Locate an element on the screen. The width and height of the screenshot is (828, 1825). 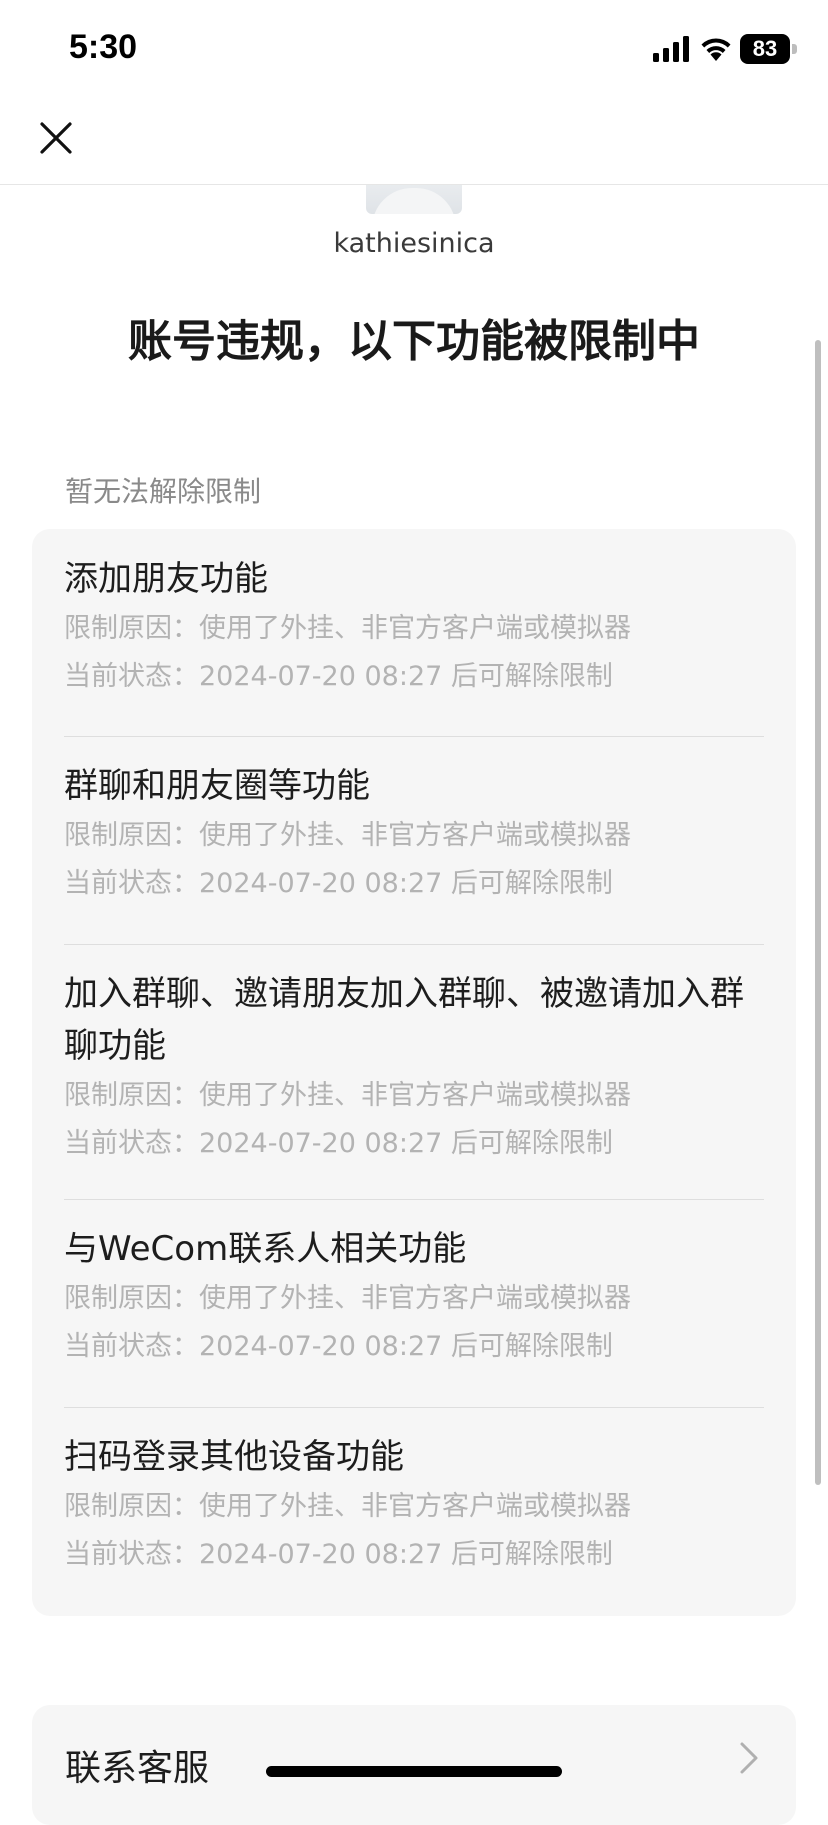
restriction-title: 群聊和朋友圈等功能 is located at coordinates (217, 786).